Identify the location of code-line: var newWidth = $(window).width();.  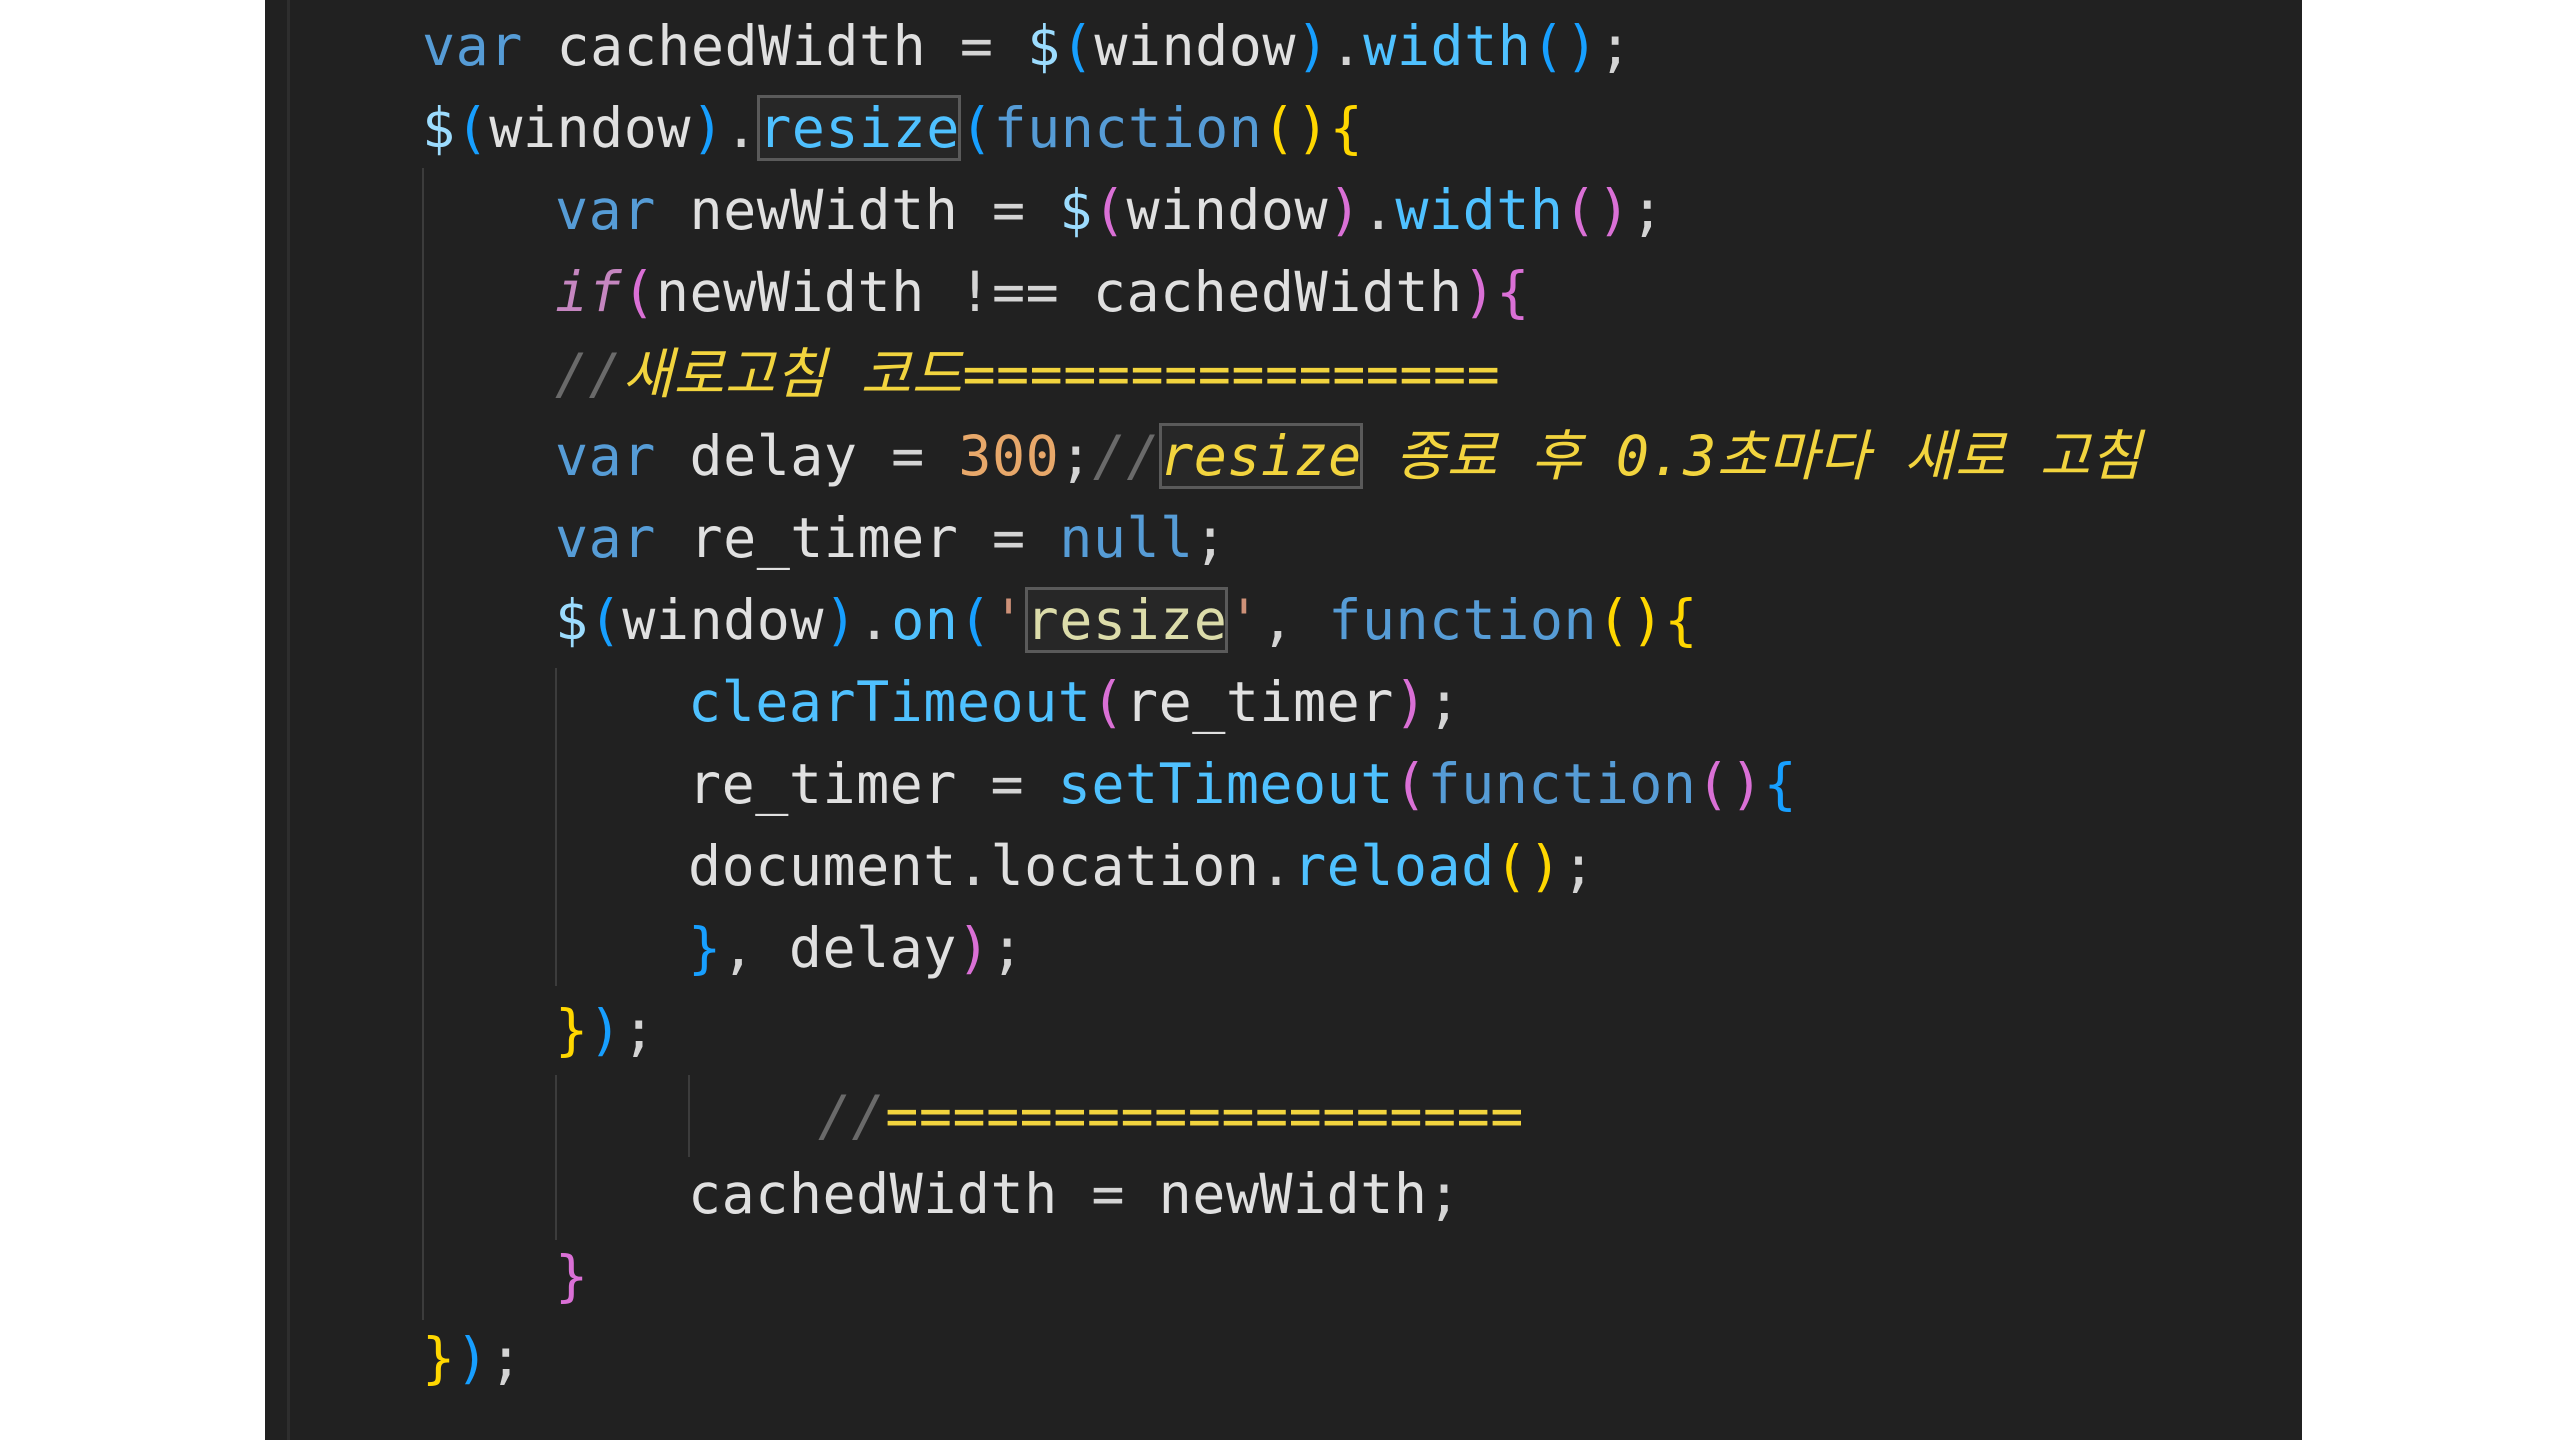
(1109, 210).